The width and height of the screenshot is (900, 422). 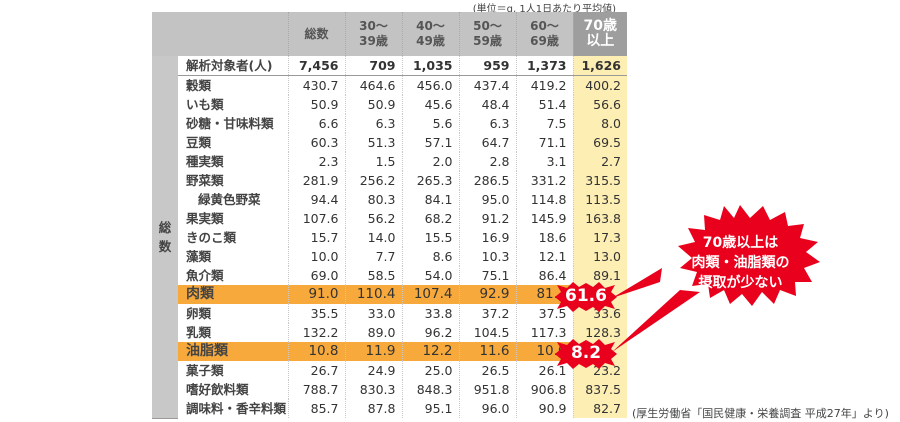 What do you see at coordinates (430, 104) in the screenshot?
I see `cell-value: 45.6` at bounding box center [430, 104].